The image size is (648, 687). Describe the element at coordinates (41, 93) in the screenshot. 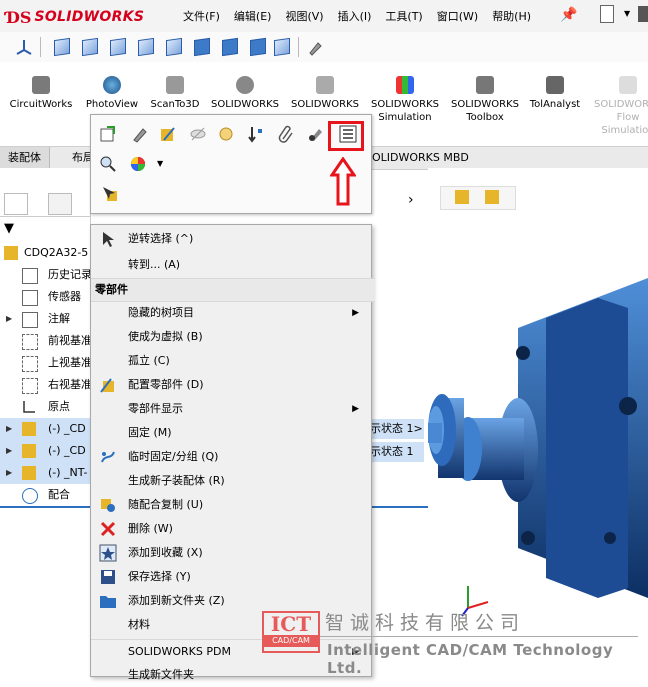

I see `circuitworks-button: CircuitWorks` at that location.